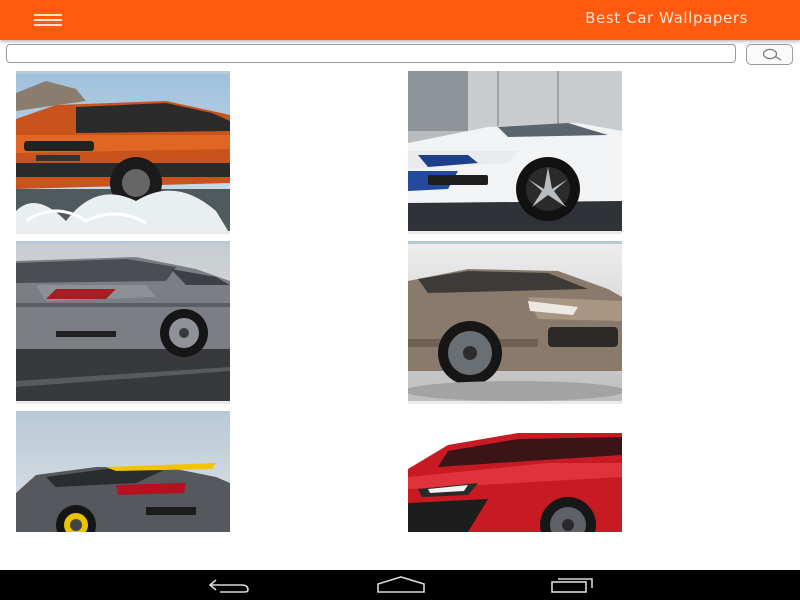  I want to click on hamburger-menu-icon, so click(48, 20).